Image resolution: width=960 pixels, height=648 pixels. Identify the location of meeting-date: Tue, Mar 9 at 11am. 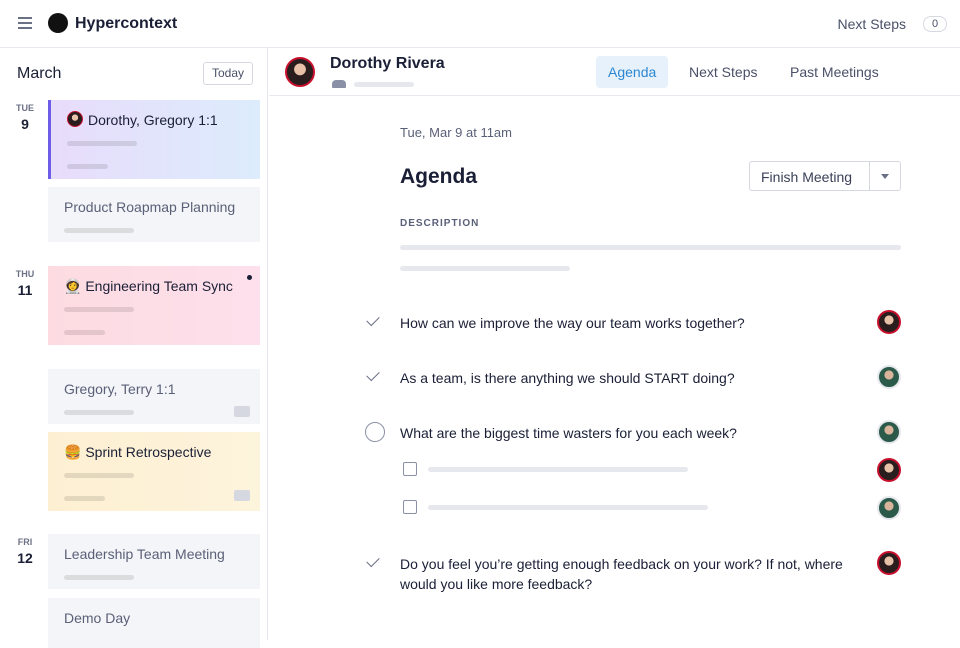
(456, 132).